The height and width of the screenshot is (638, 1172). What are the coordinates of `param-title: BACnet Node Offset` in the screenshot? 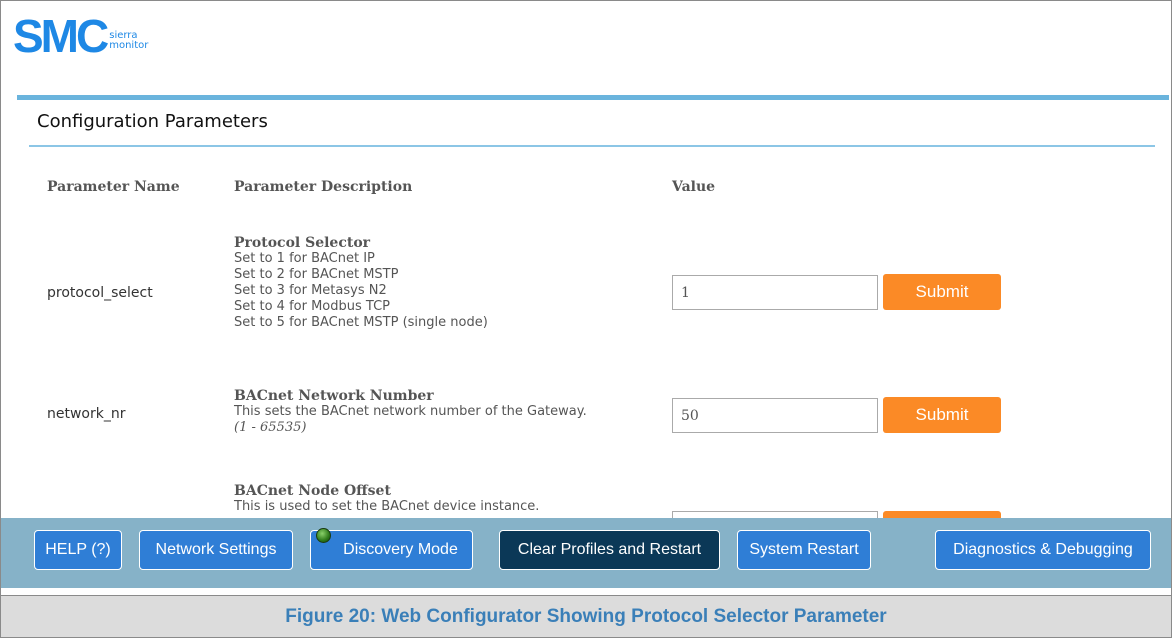 It's located at (312, 491).